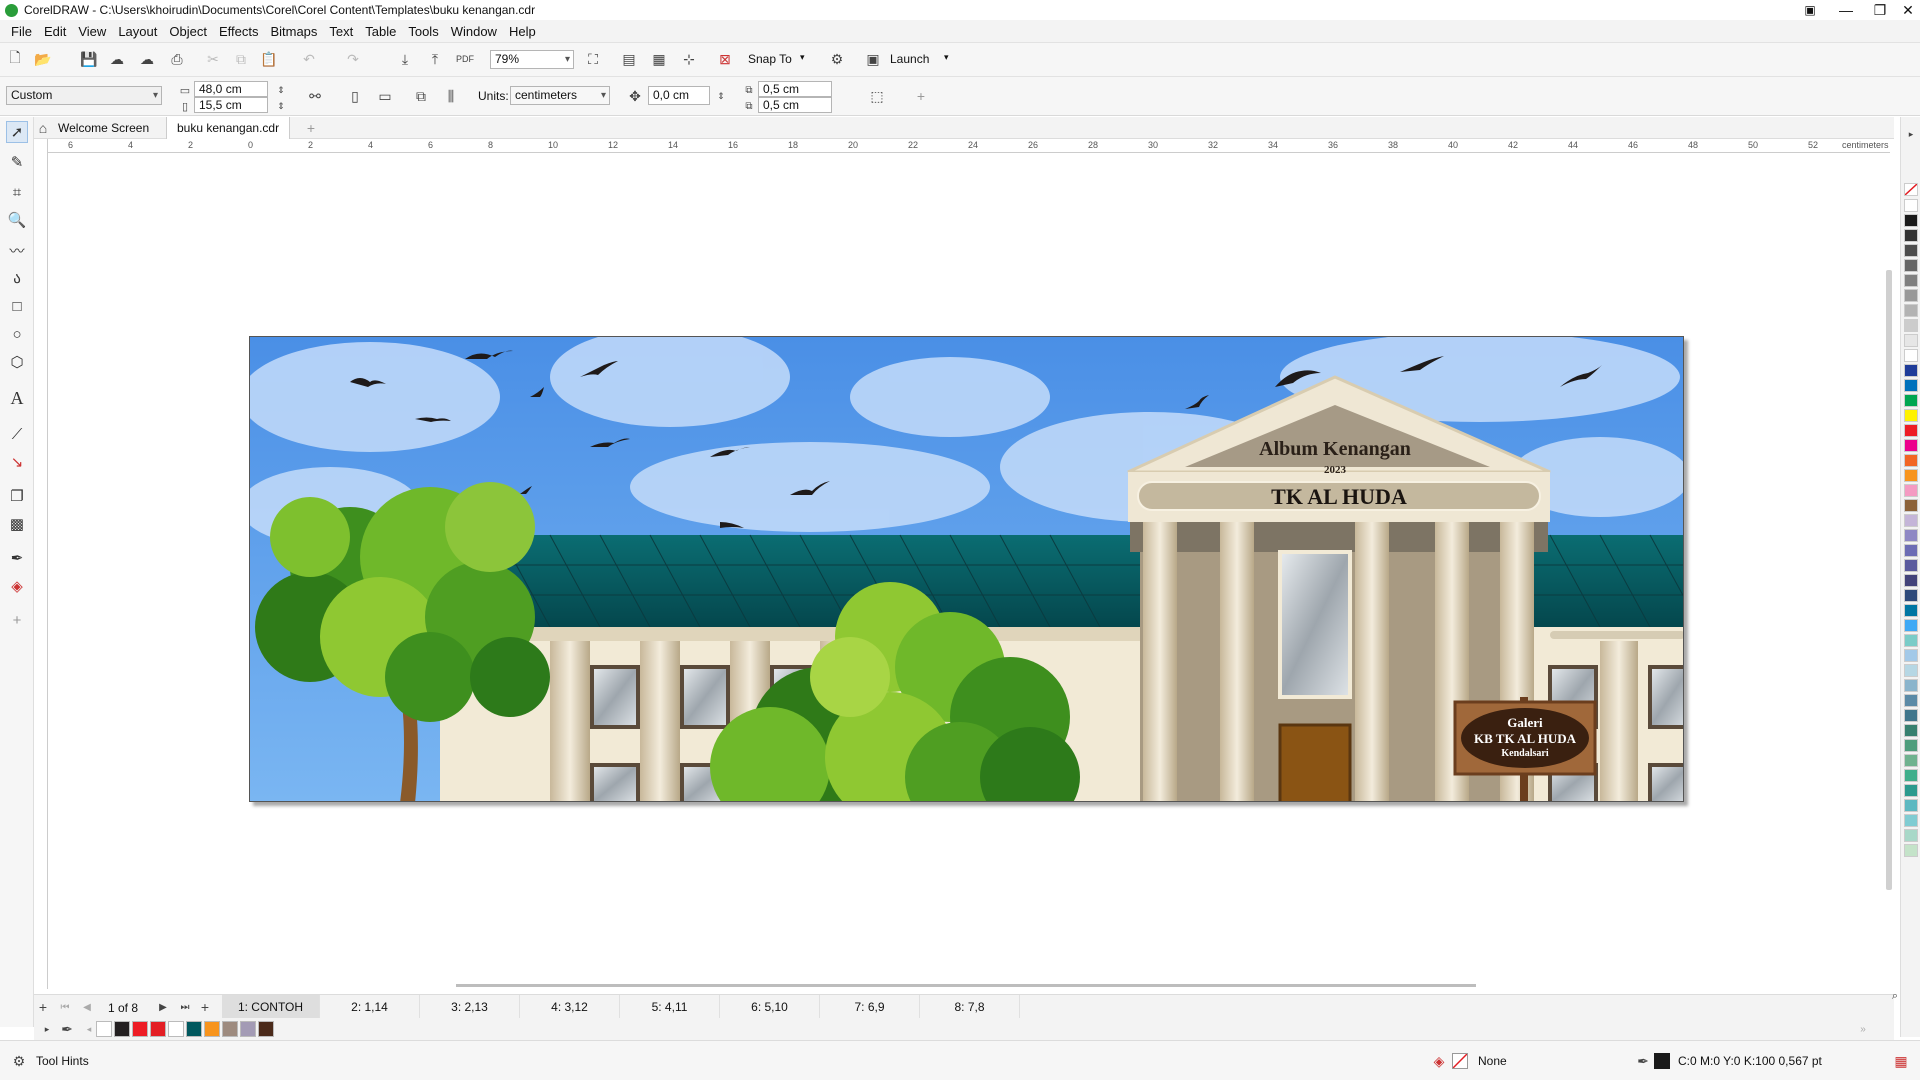  I want to click on menu-edit: Edit, so click(55, 31).